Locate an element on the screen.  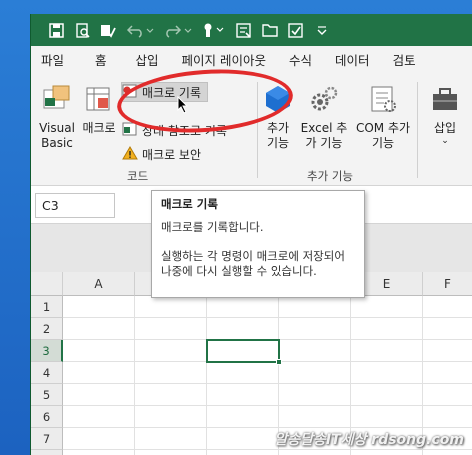
row-header-7: 7 is located at coordinates (47, 439).